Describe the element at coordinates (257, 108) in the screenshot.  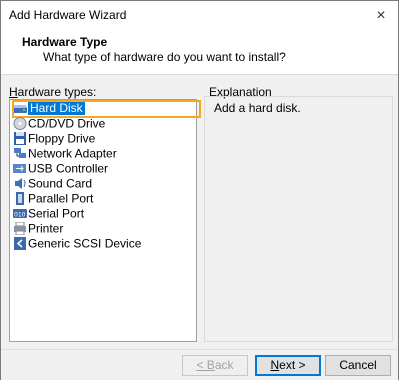
I see `explanation-text: Add a hard disk.` at that location.